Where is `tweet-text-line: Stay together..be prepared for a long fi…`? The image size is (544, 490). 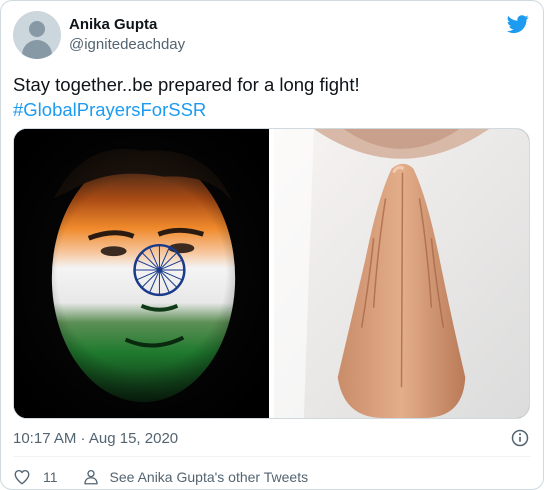
tweet-text-line: Stay together..be prepared for a long fi… is located at coordinates (186, 84).